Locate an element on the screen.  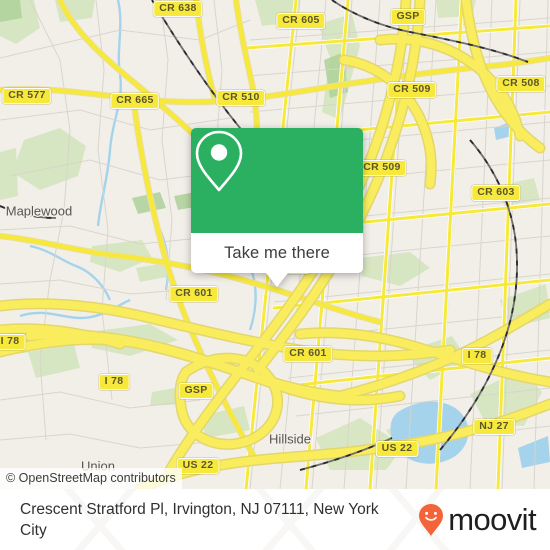
moovit-logo: moovit is located at coordinates (477, 519).